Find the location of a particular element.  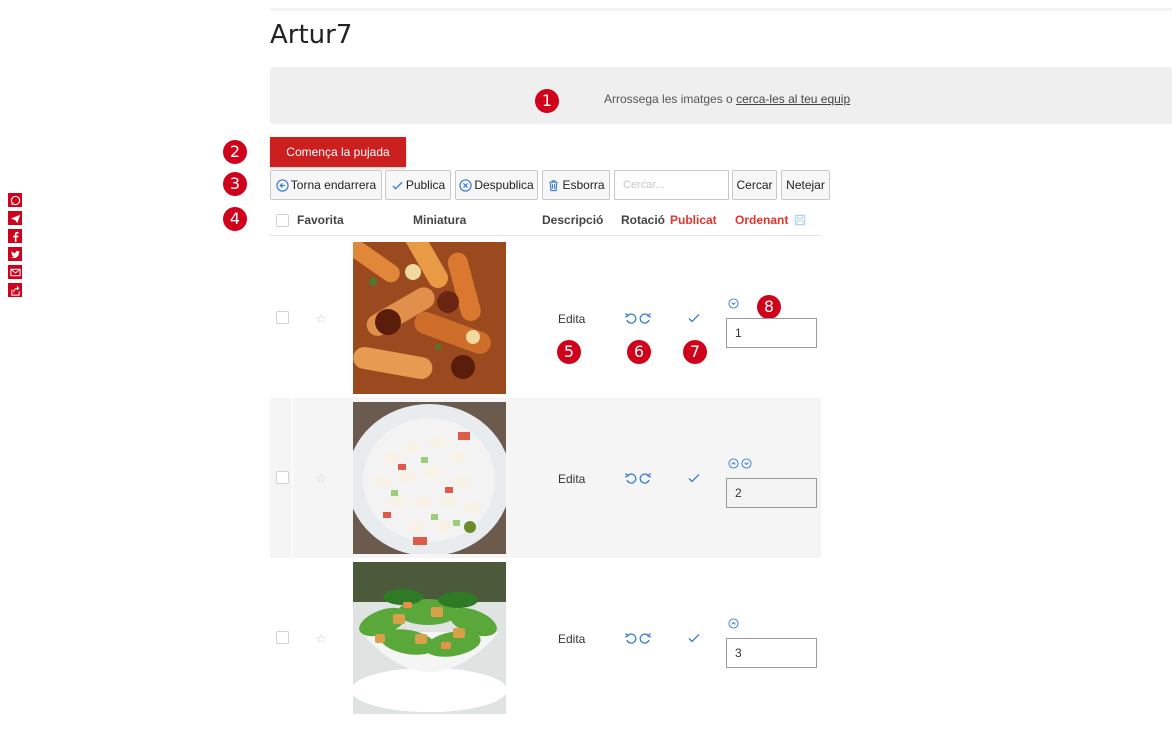

table-row: ☆ Edita 2 is located at coordinates (545, 478).